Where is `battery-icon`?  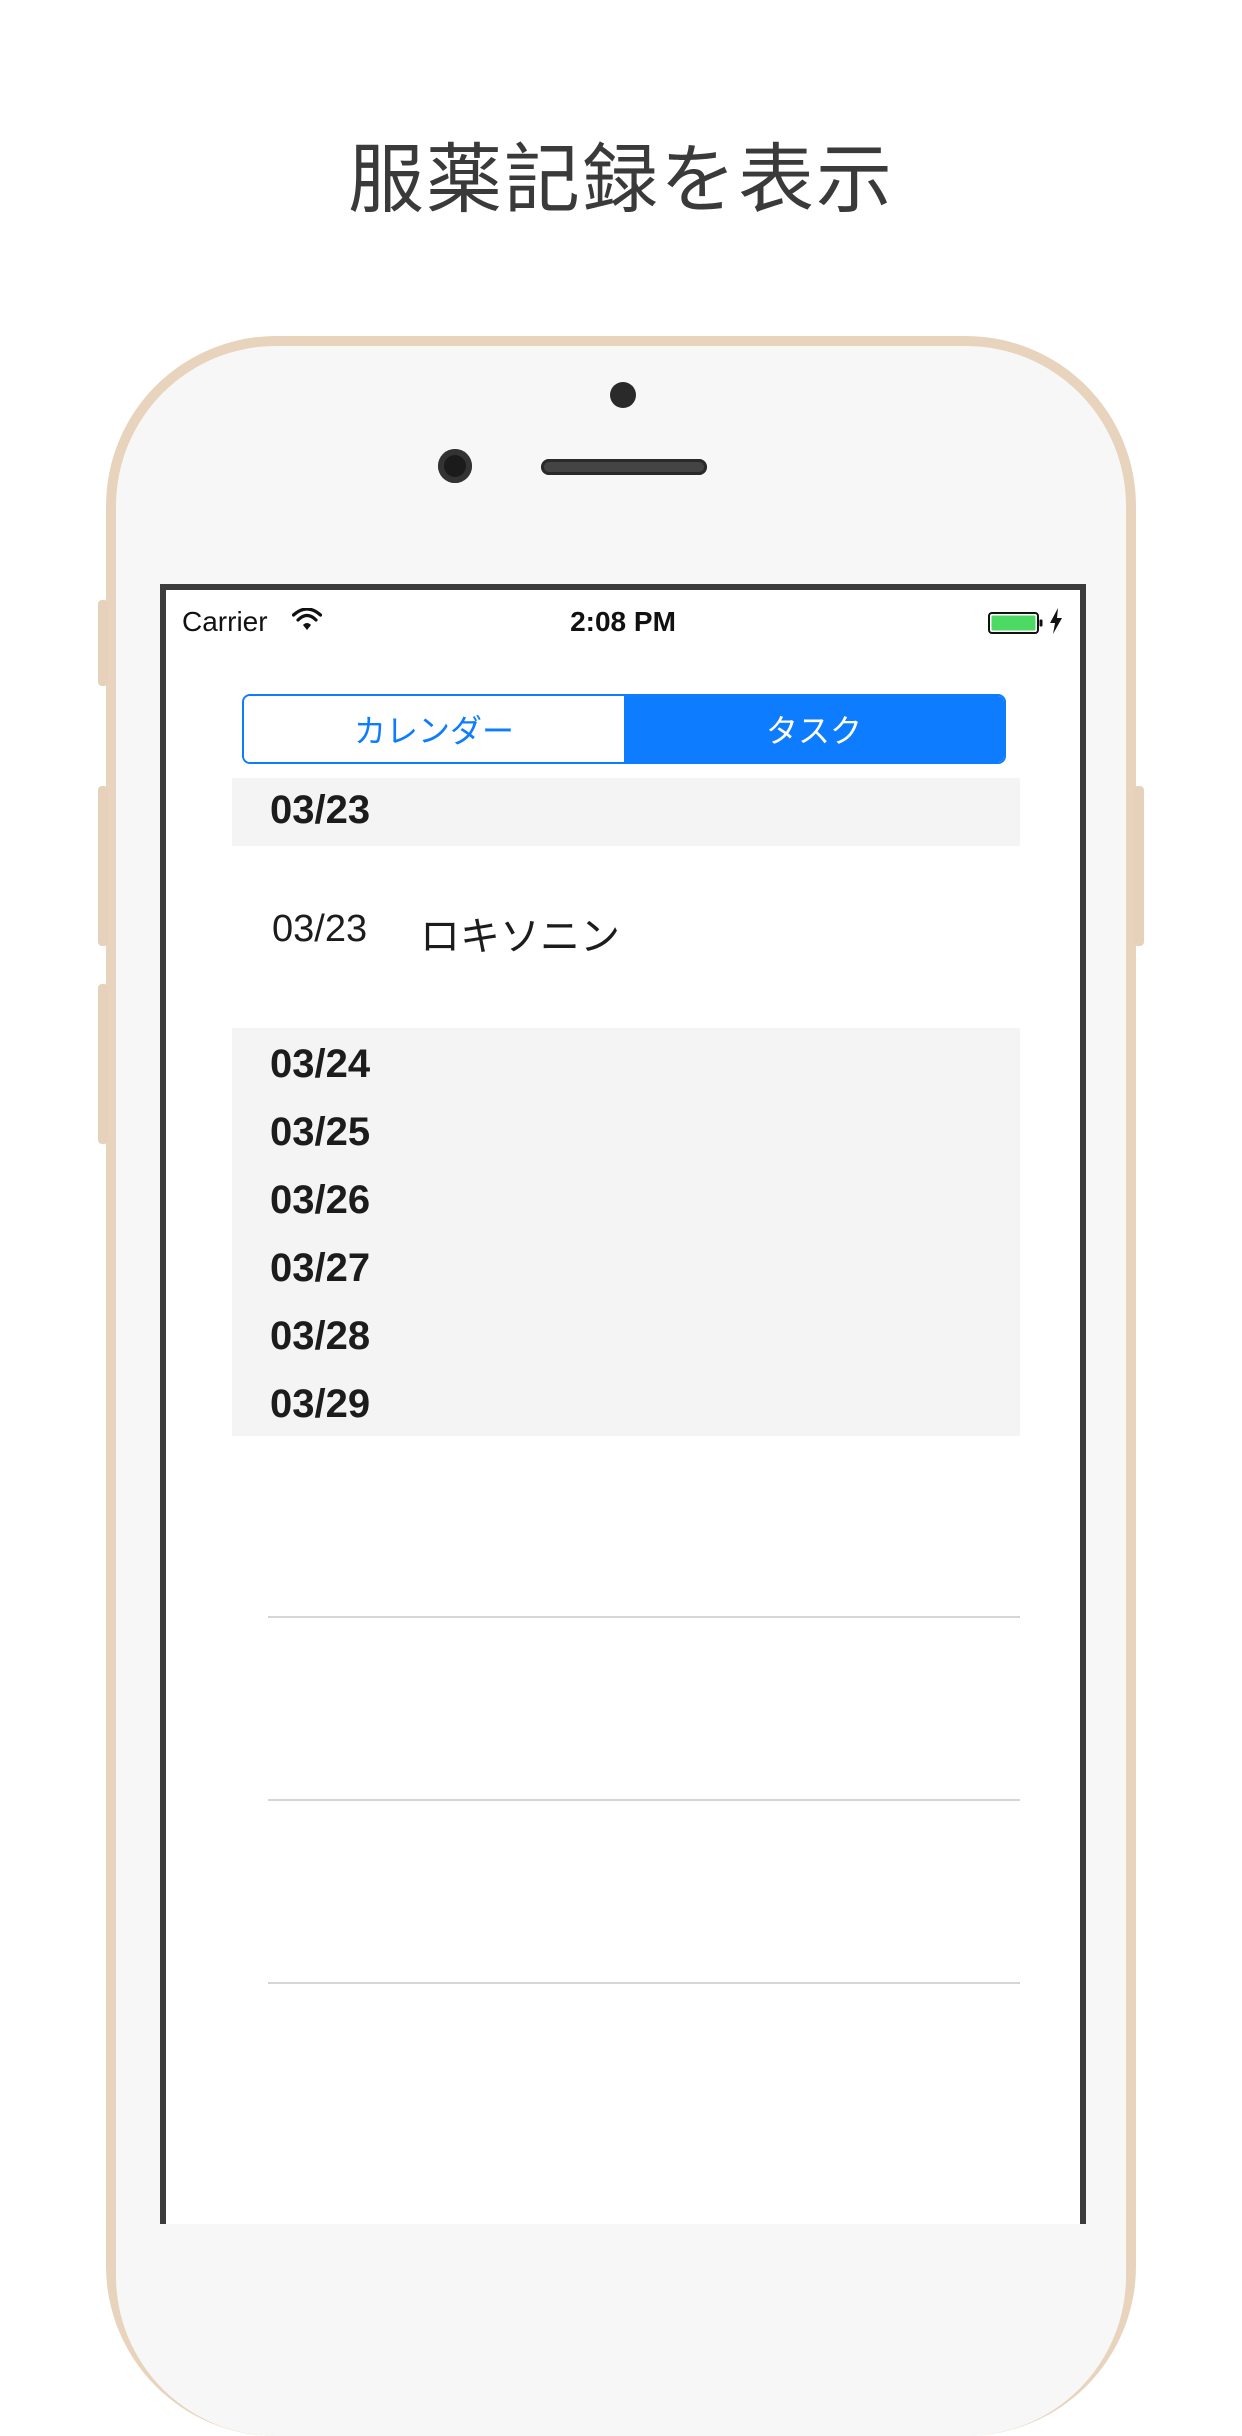 battery-icon is located at coordinates (1015, 623).